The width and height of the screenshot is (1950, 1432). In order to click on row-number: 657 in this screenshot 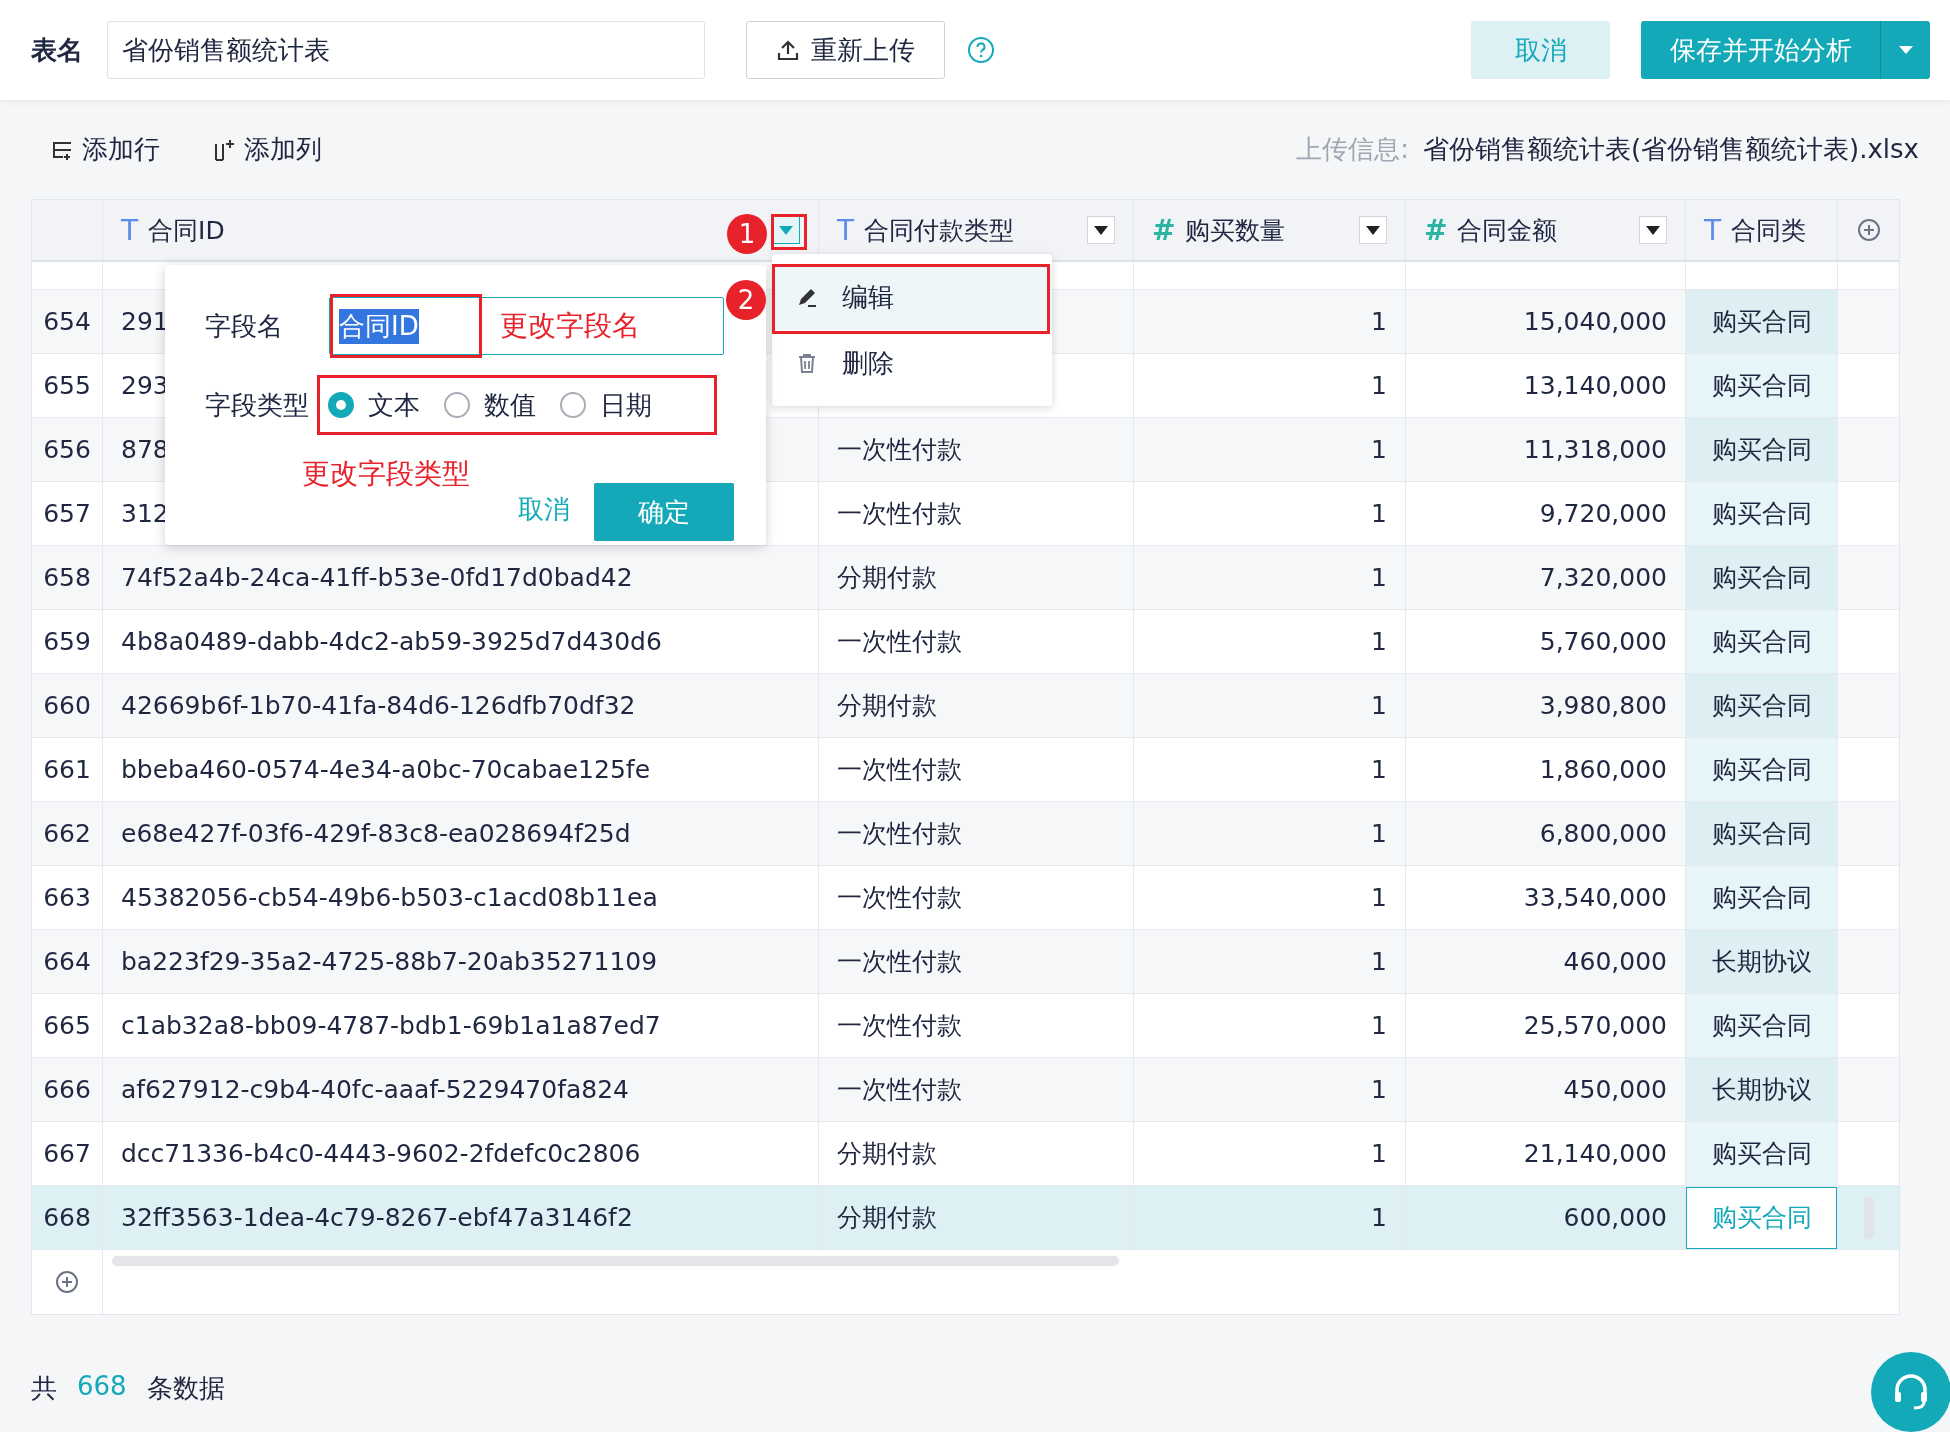, I will do `click(67, 513)`.